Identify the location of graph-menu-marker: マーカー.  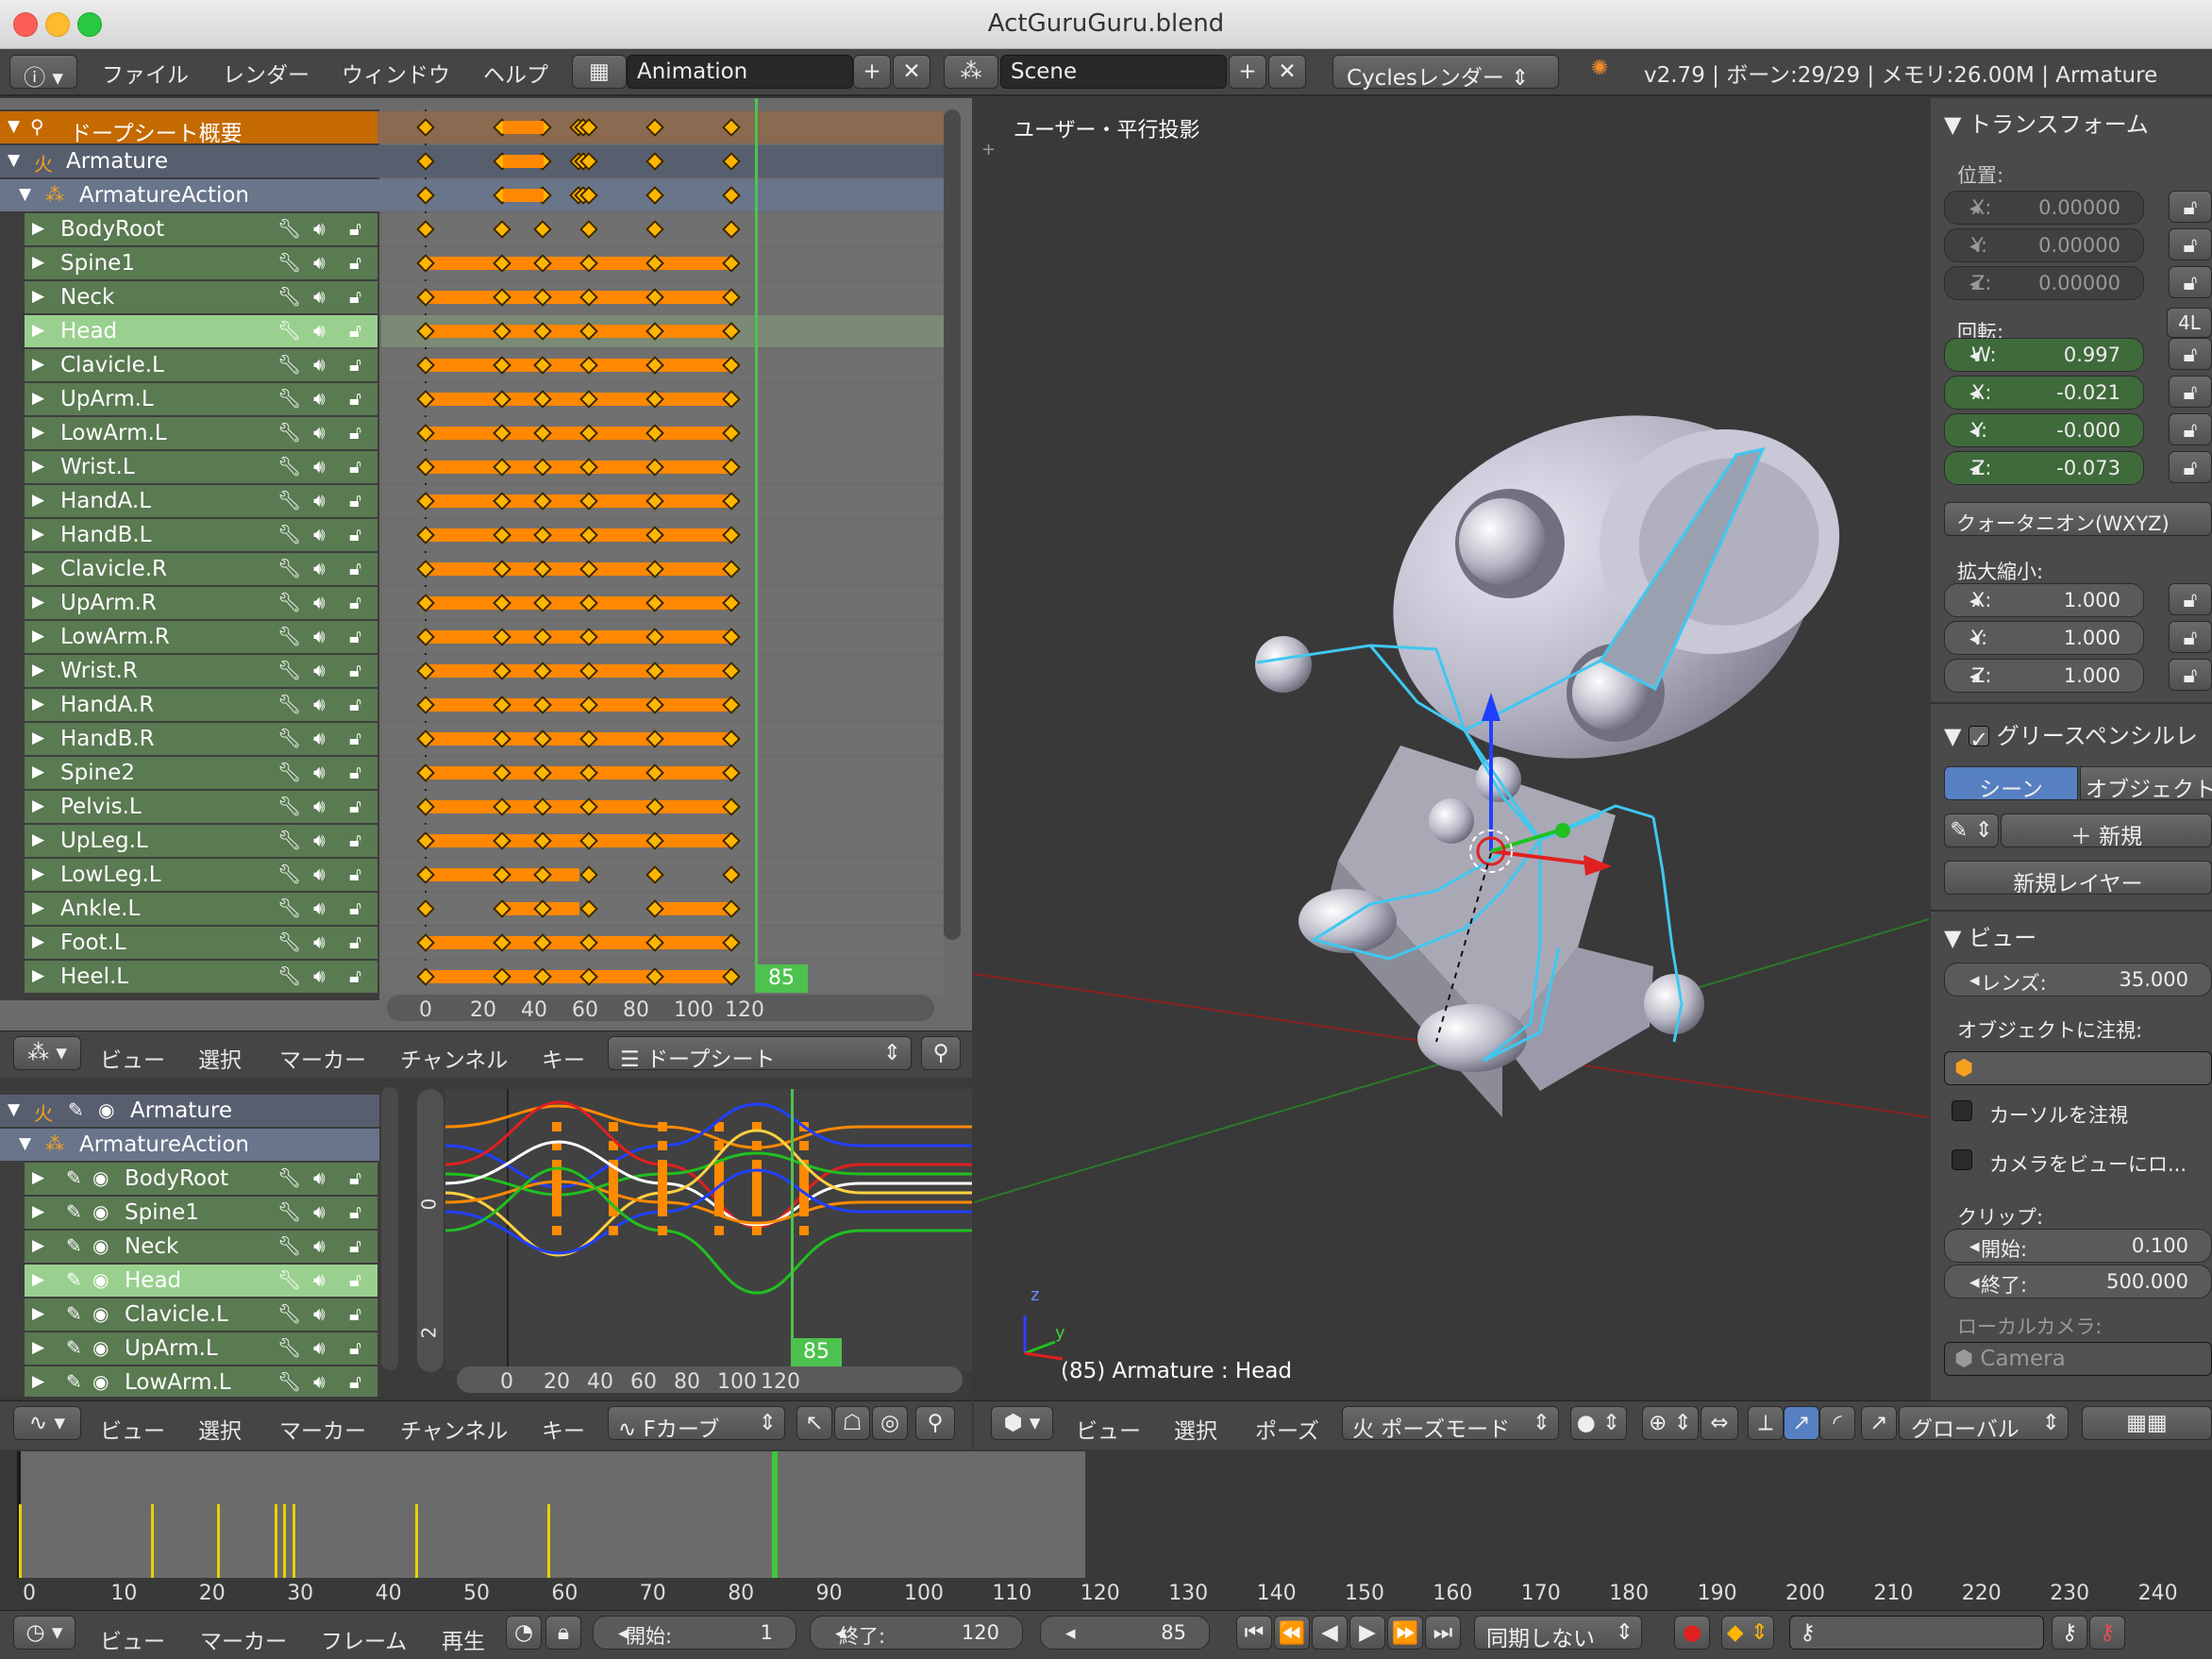
(322, 1429).